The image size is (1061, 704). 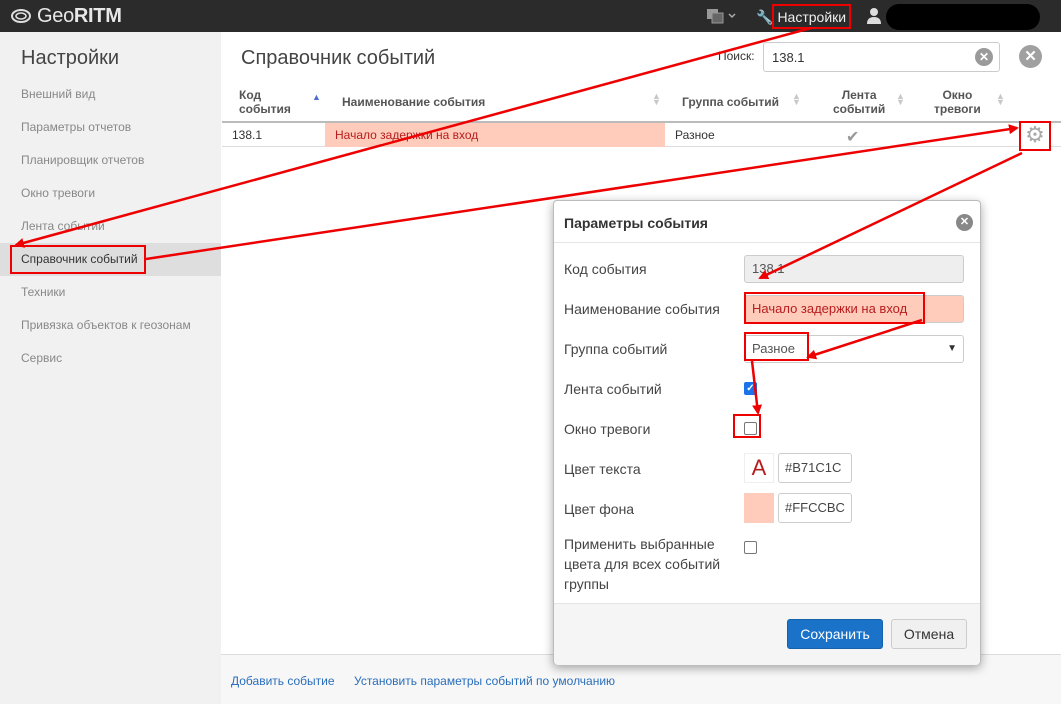 I want to click on cancel-button: Отмена, so click(x=929, y=634).